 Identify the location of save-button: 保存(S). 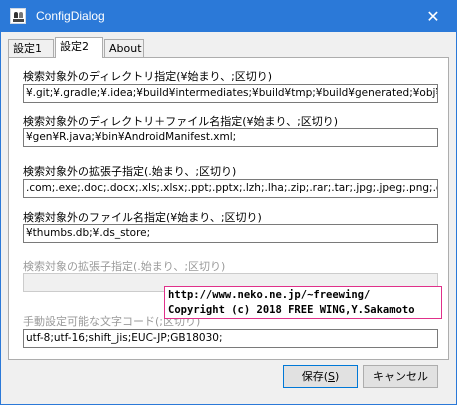
(320, 376).